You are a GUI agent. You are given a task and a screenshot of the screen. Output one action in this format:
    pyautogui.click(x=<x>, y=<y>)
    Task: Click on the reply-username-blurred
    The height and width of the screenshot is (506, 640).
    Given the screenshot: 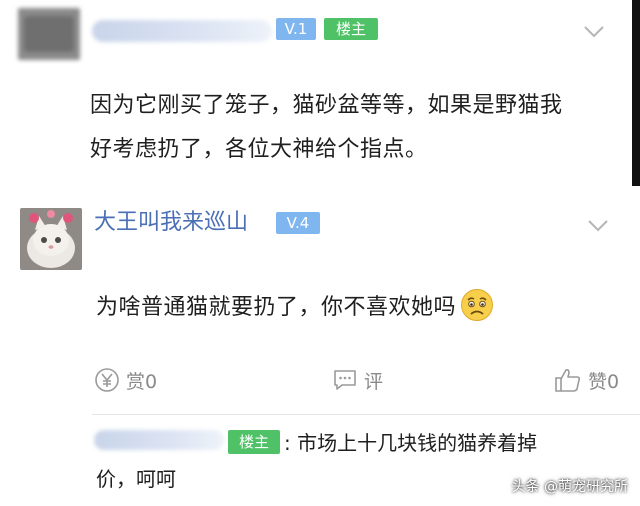 What is the action you would take?
    pyautogui.click(x=159, y=440)
    